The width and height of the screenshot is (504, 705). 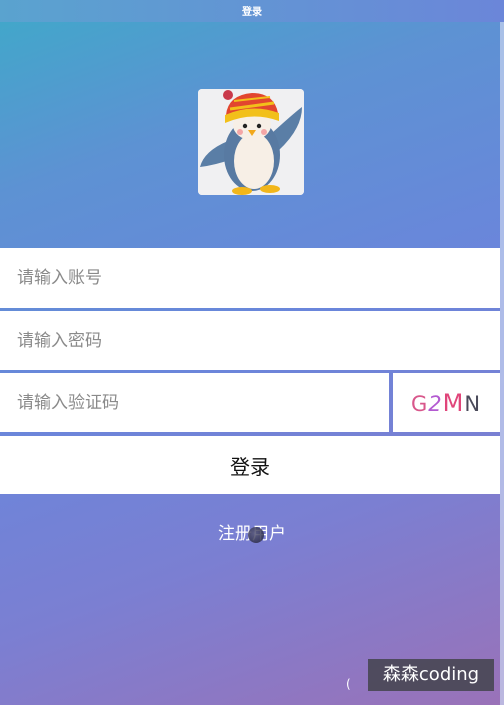 I want to click on captcha-char-4: N, so click(x=473, y=404).